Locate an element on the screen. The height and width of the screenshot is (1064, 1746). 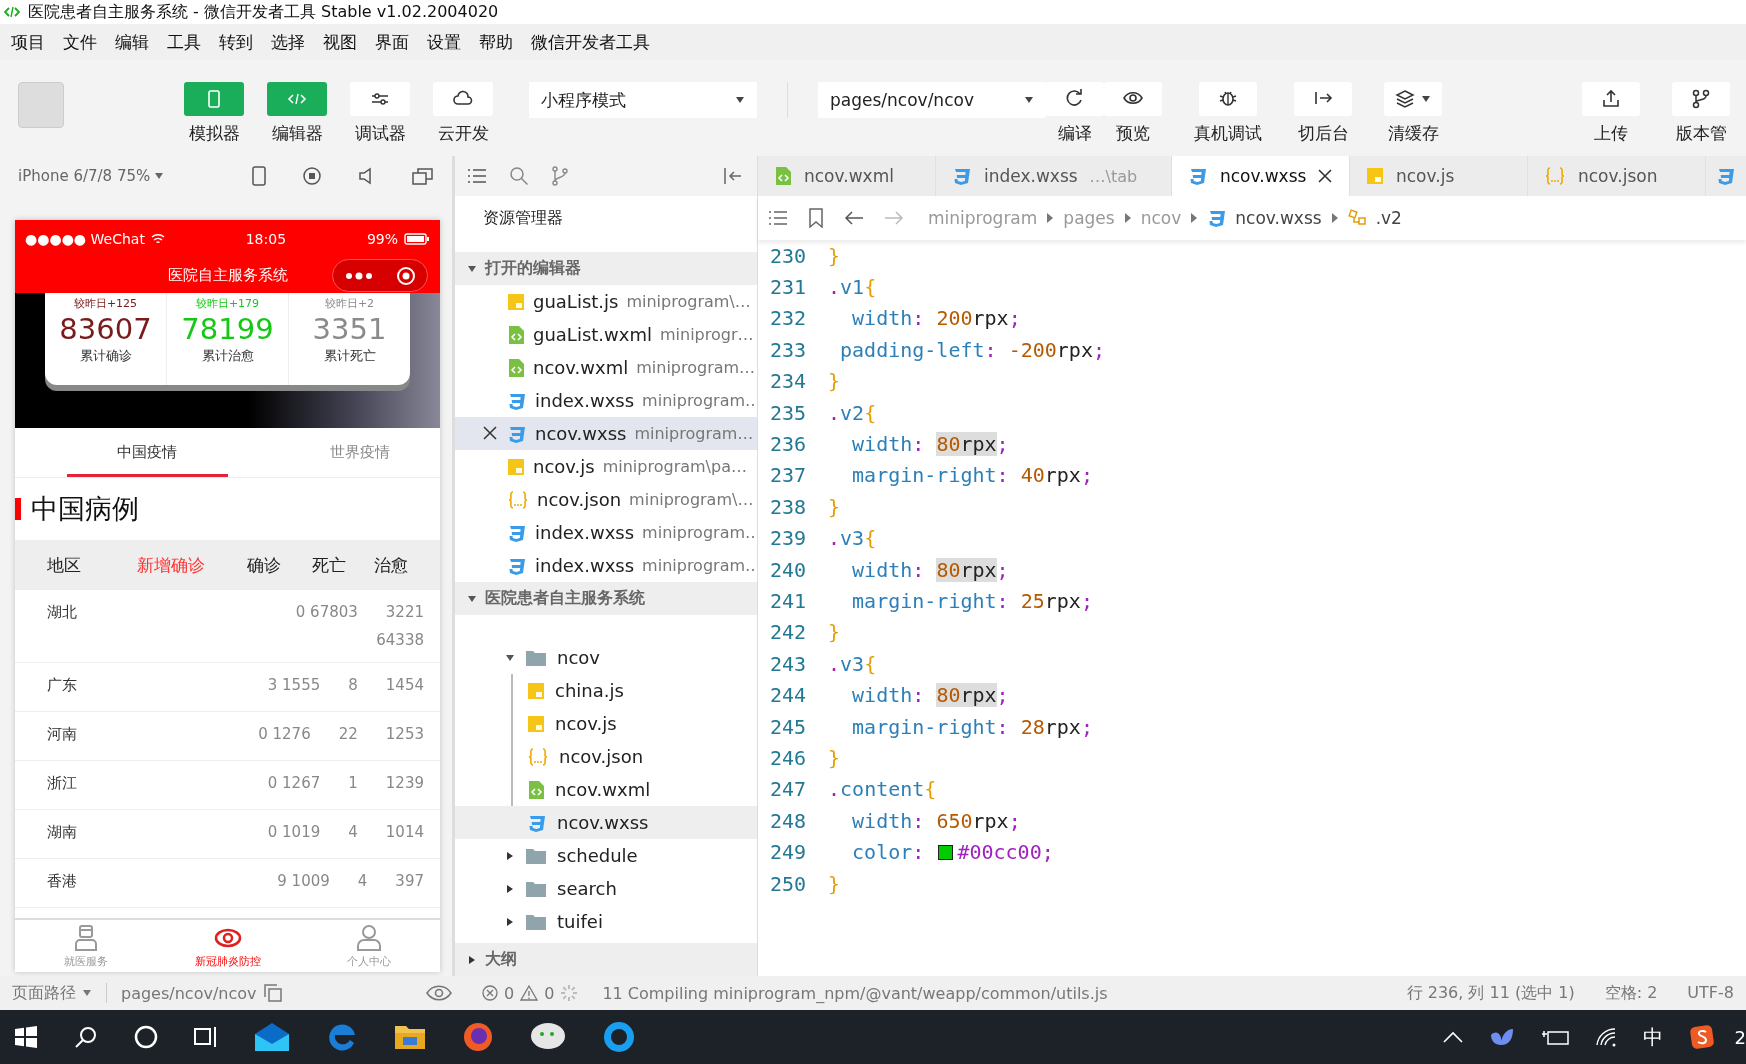
editor-tab: ncov.wxss is located at coordinates (1261, 176).